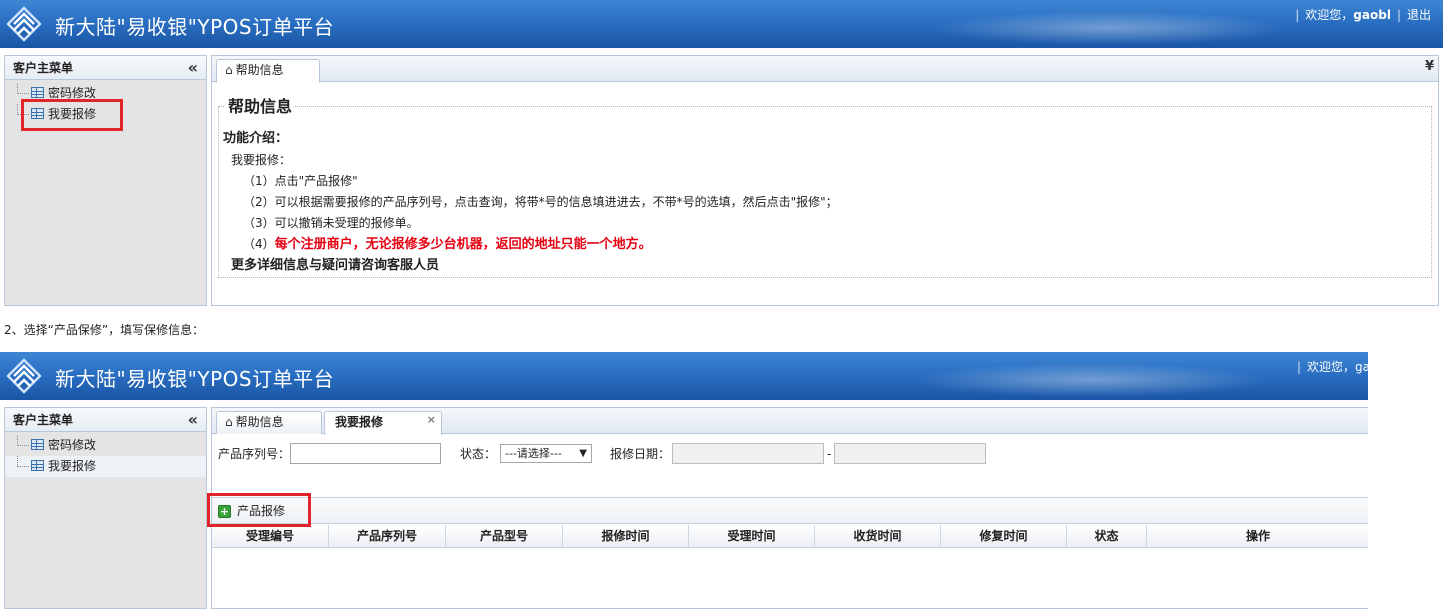  I want to click on welcome-text: 欢迎您，ga, so click(1337, 367).